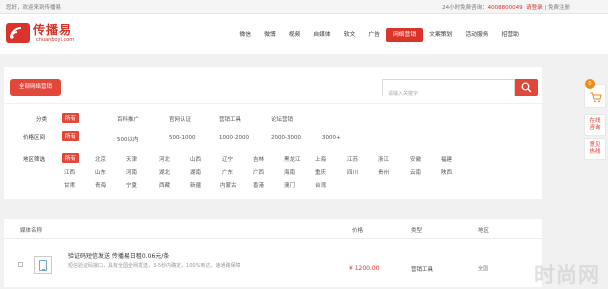  Describe the element at coordinates (448, 94) in the screenshot. I see `search-input` at that location.